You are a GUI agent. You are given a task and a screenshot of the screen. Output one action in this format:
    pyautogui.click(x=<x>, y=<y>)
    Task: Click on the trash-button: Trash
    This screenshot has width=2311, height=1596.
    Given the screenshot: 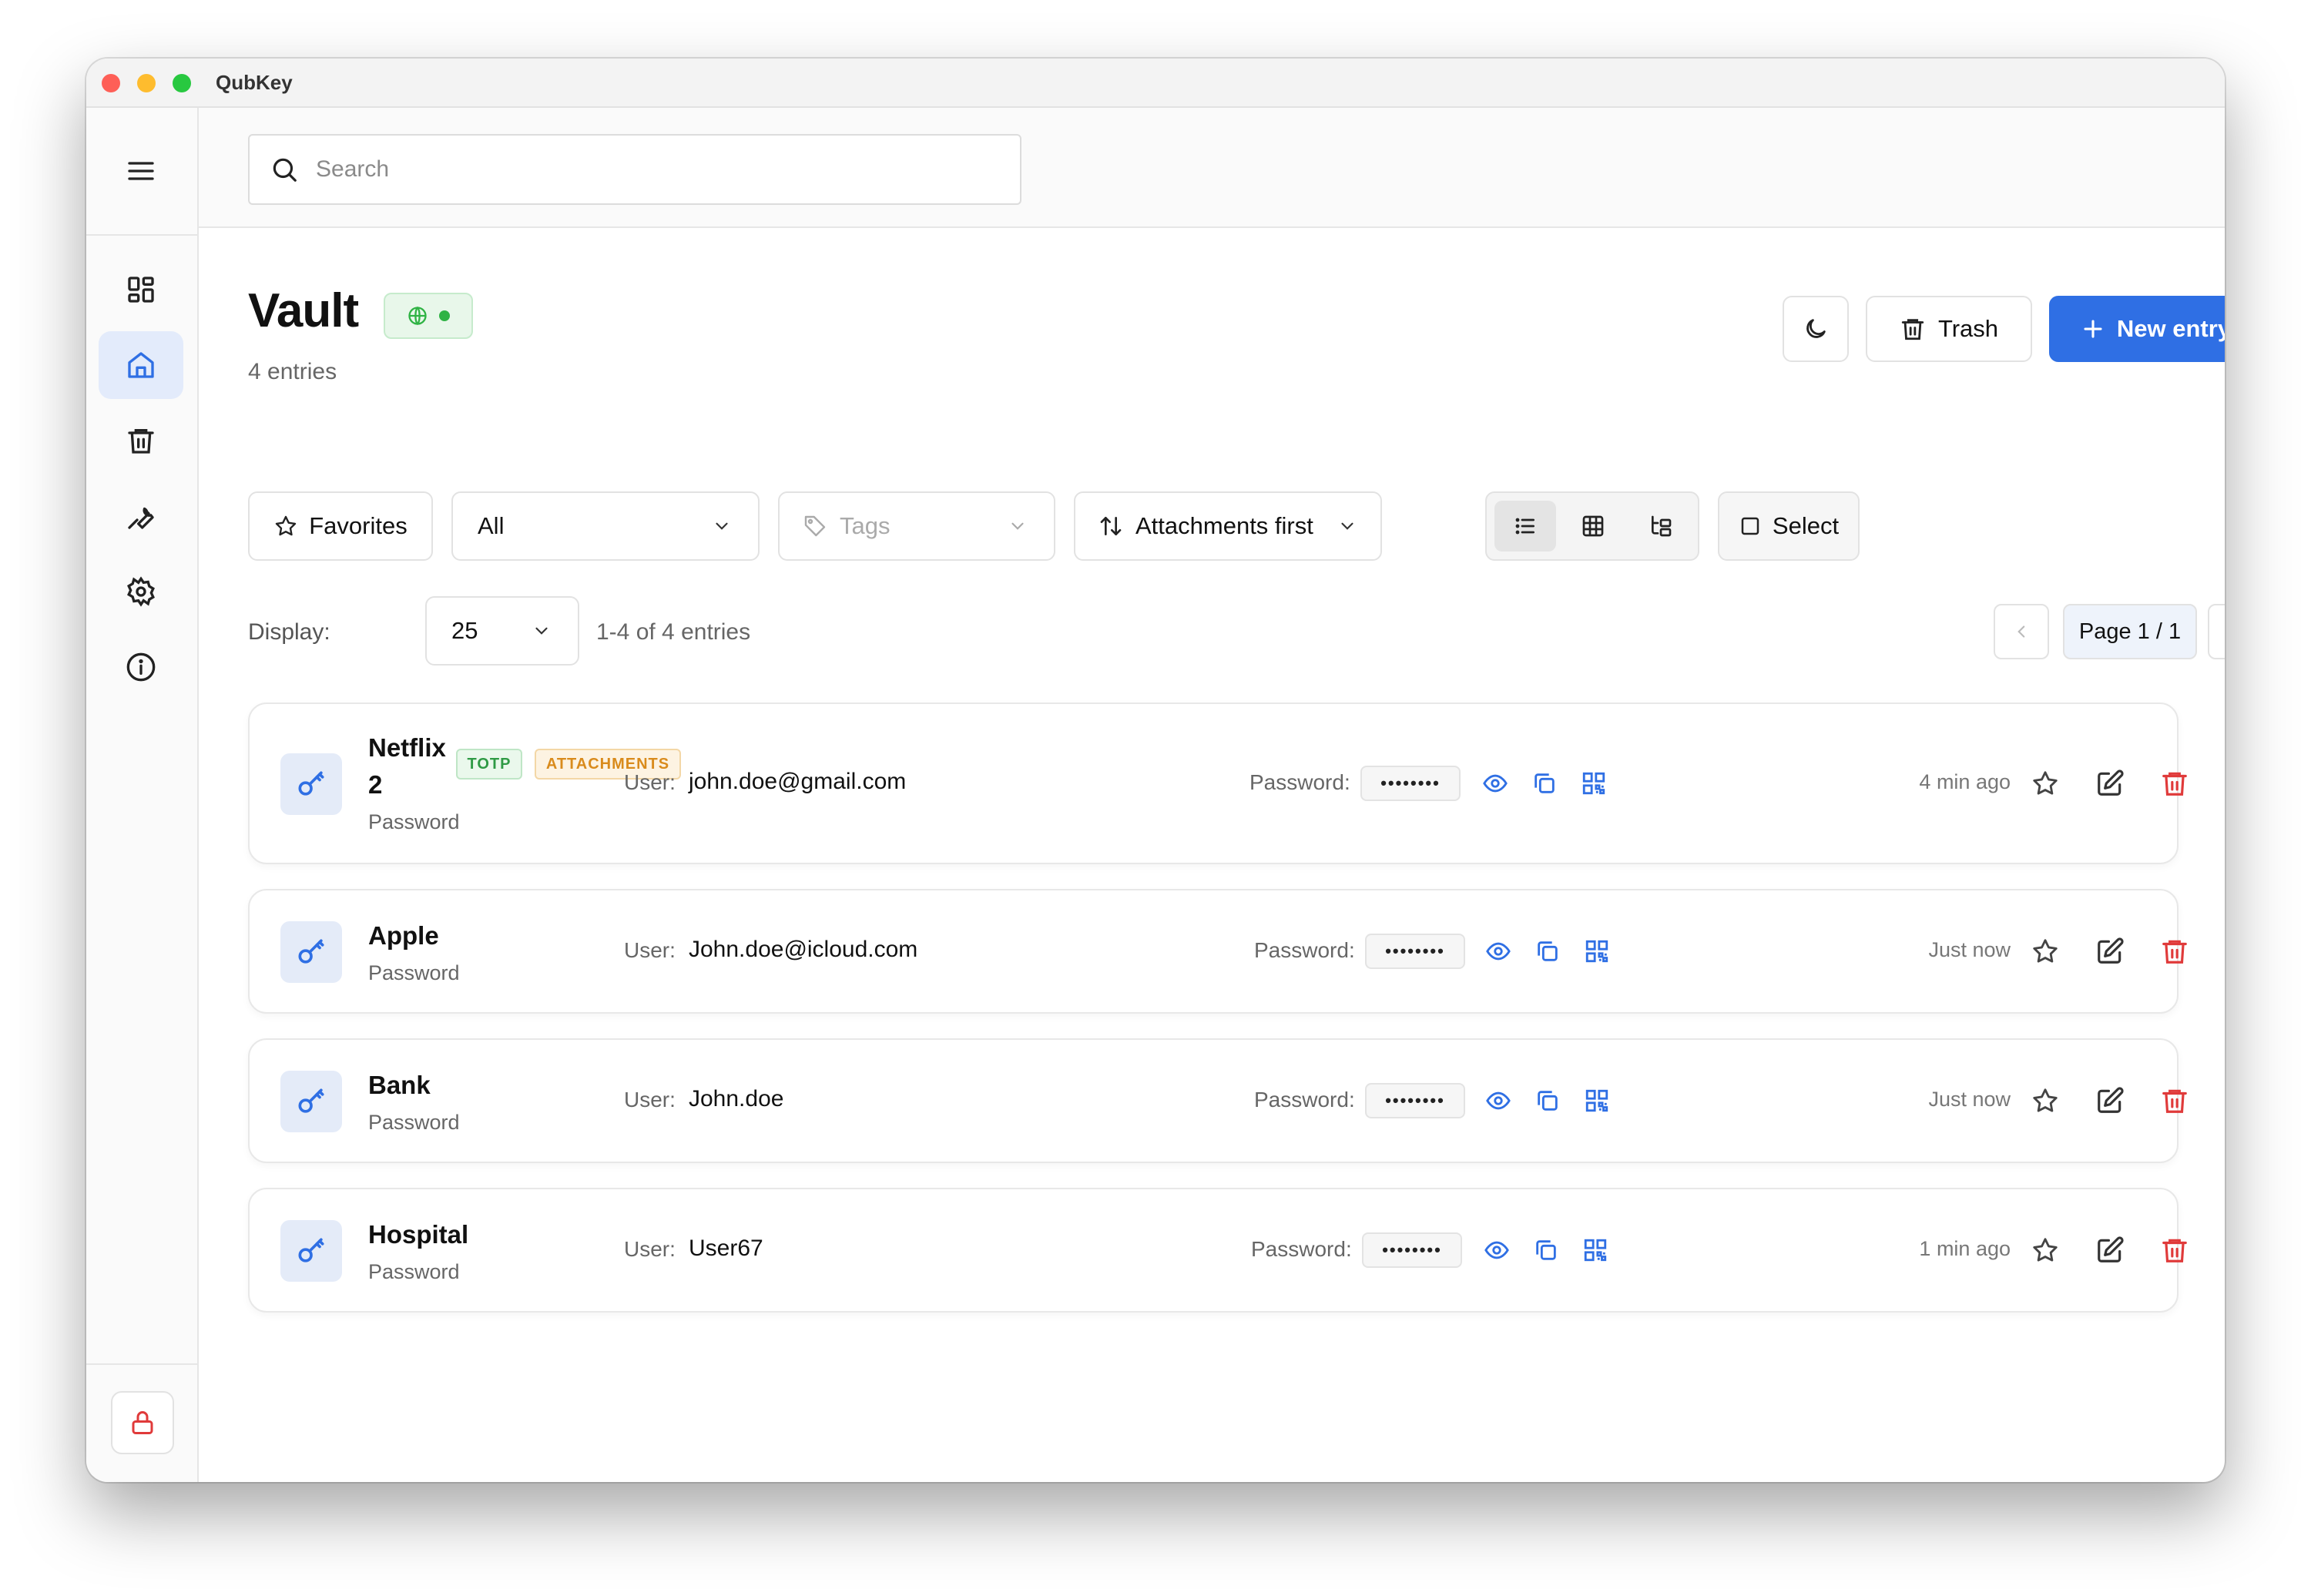 What is the action you would take?
    pyautogui.click(x=1949, y=329)
    